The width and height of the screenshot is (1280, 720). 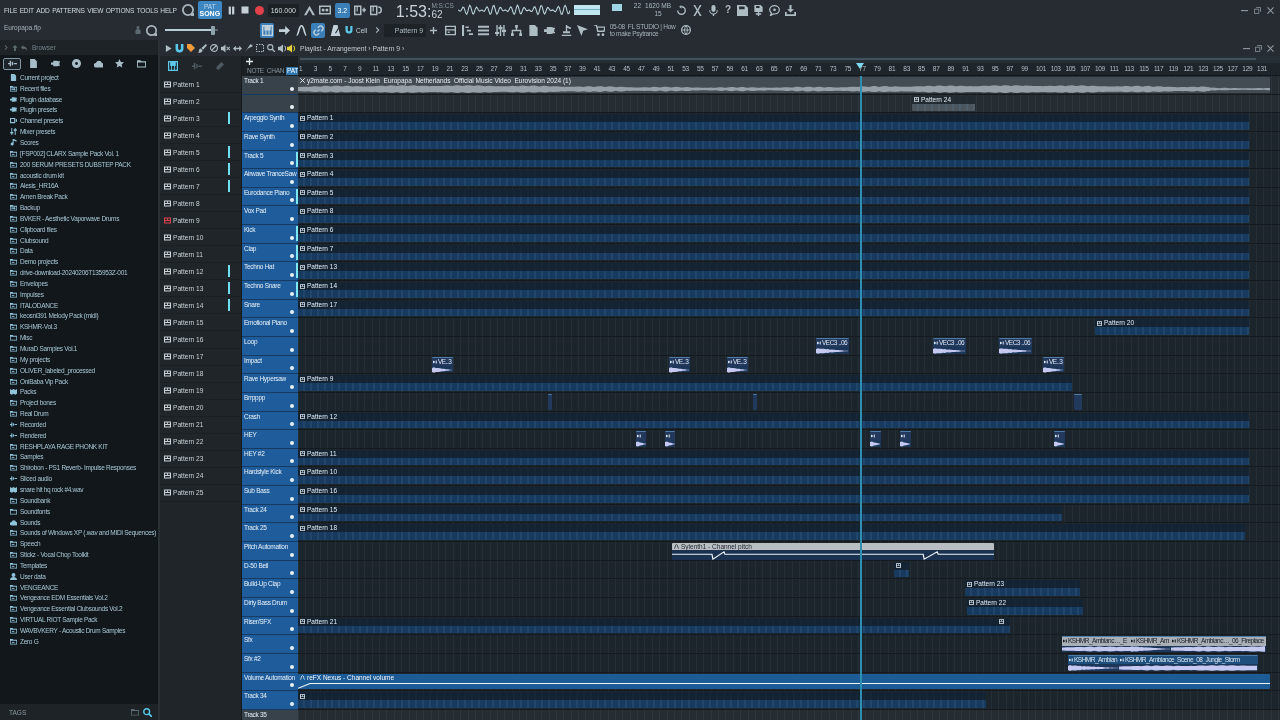 I want to click on slider-thumb, so click(x=212, y=30).